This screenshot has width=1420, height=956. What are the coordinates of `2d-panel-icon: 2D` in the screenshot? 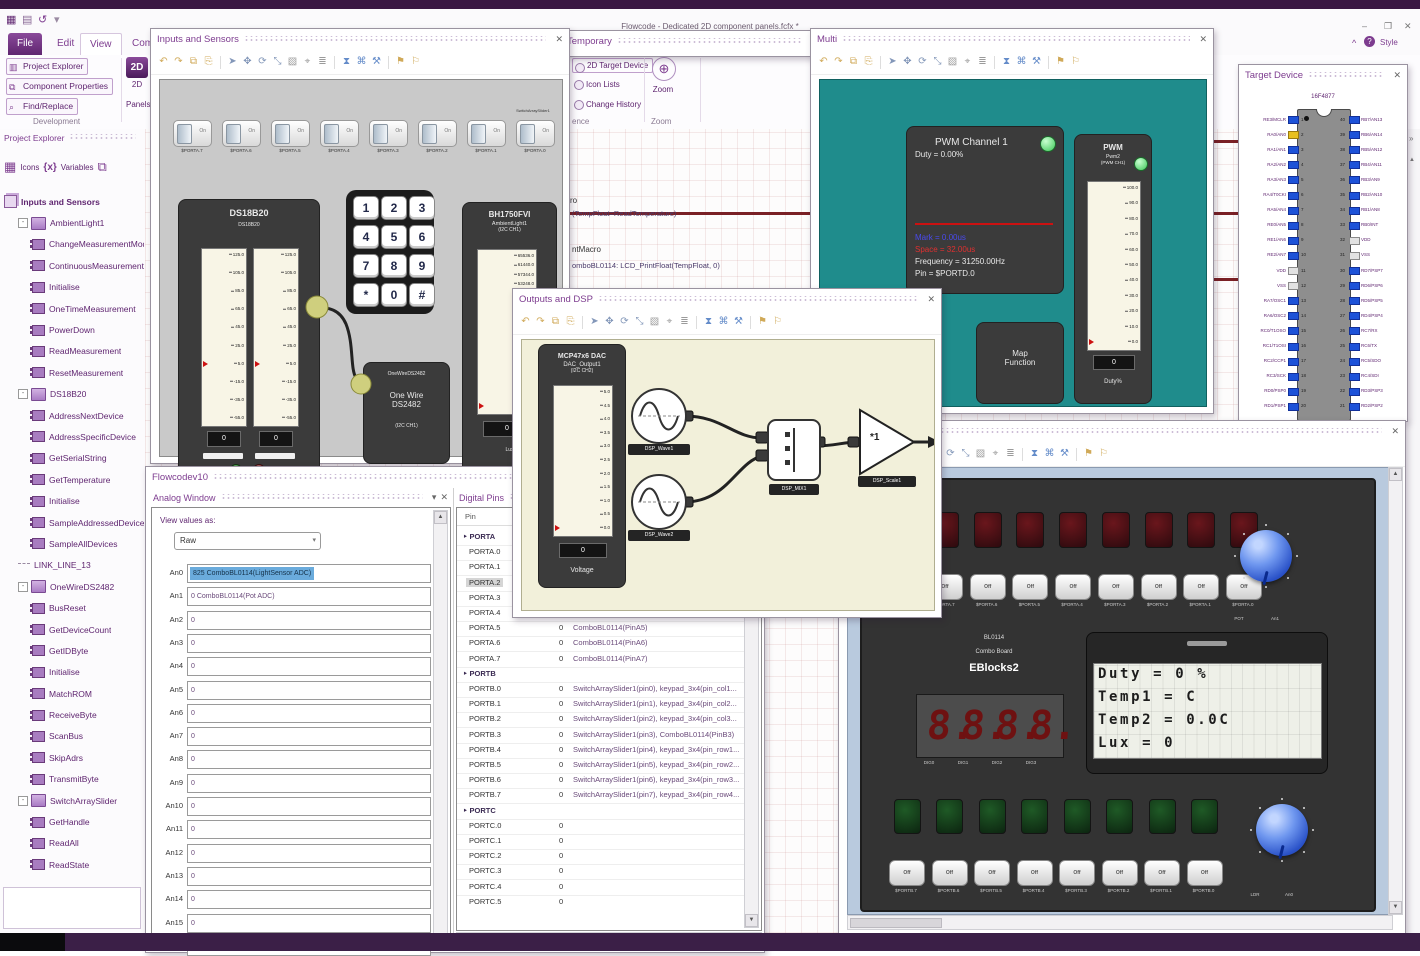 It's located at (137, 67).